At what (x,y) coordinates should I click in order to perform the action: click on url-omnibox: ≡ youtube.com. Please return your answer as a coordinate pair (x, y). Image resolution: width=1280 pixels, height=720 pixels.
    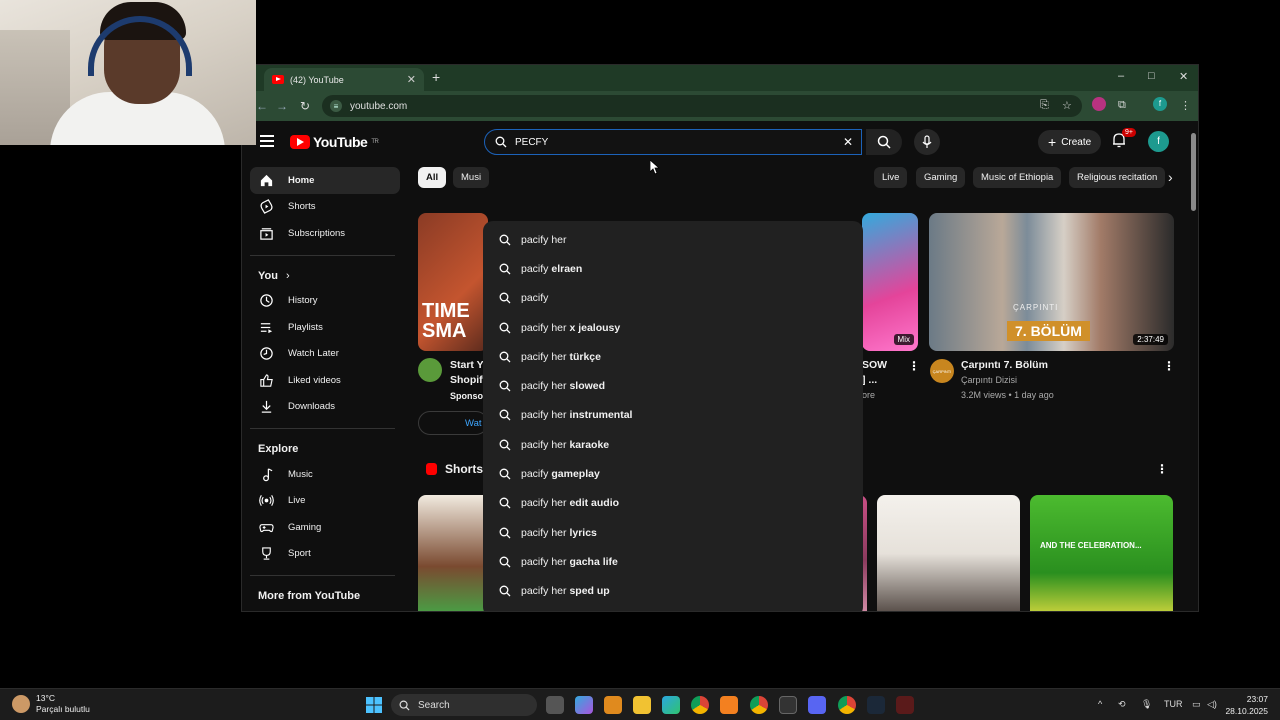
    Looking at the image, I should click on (702, 106).